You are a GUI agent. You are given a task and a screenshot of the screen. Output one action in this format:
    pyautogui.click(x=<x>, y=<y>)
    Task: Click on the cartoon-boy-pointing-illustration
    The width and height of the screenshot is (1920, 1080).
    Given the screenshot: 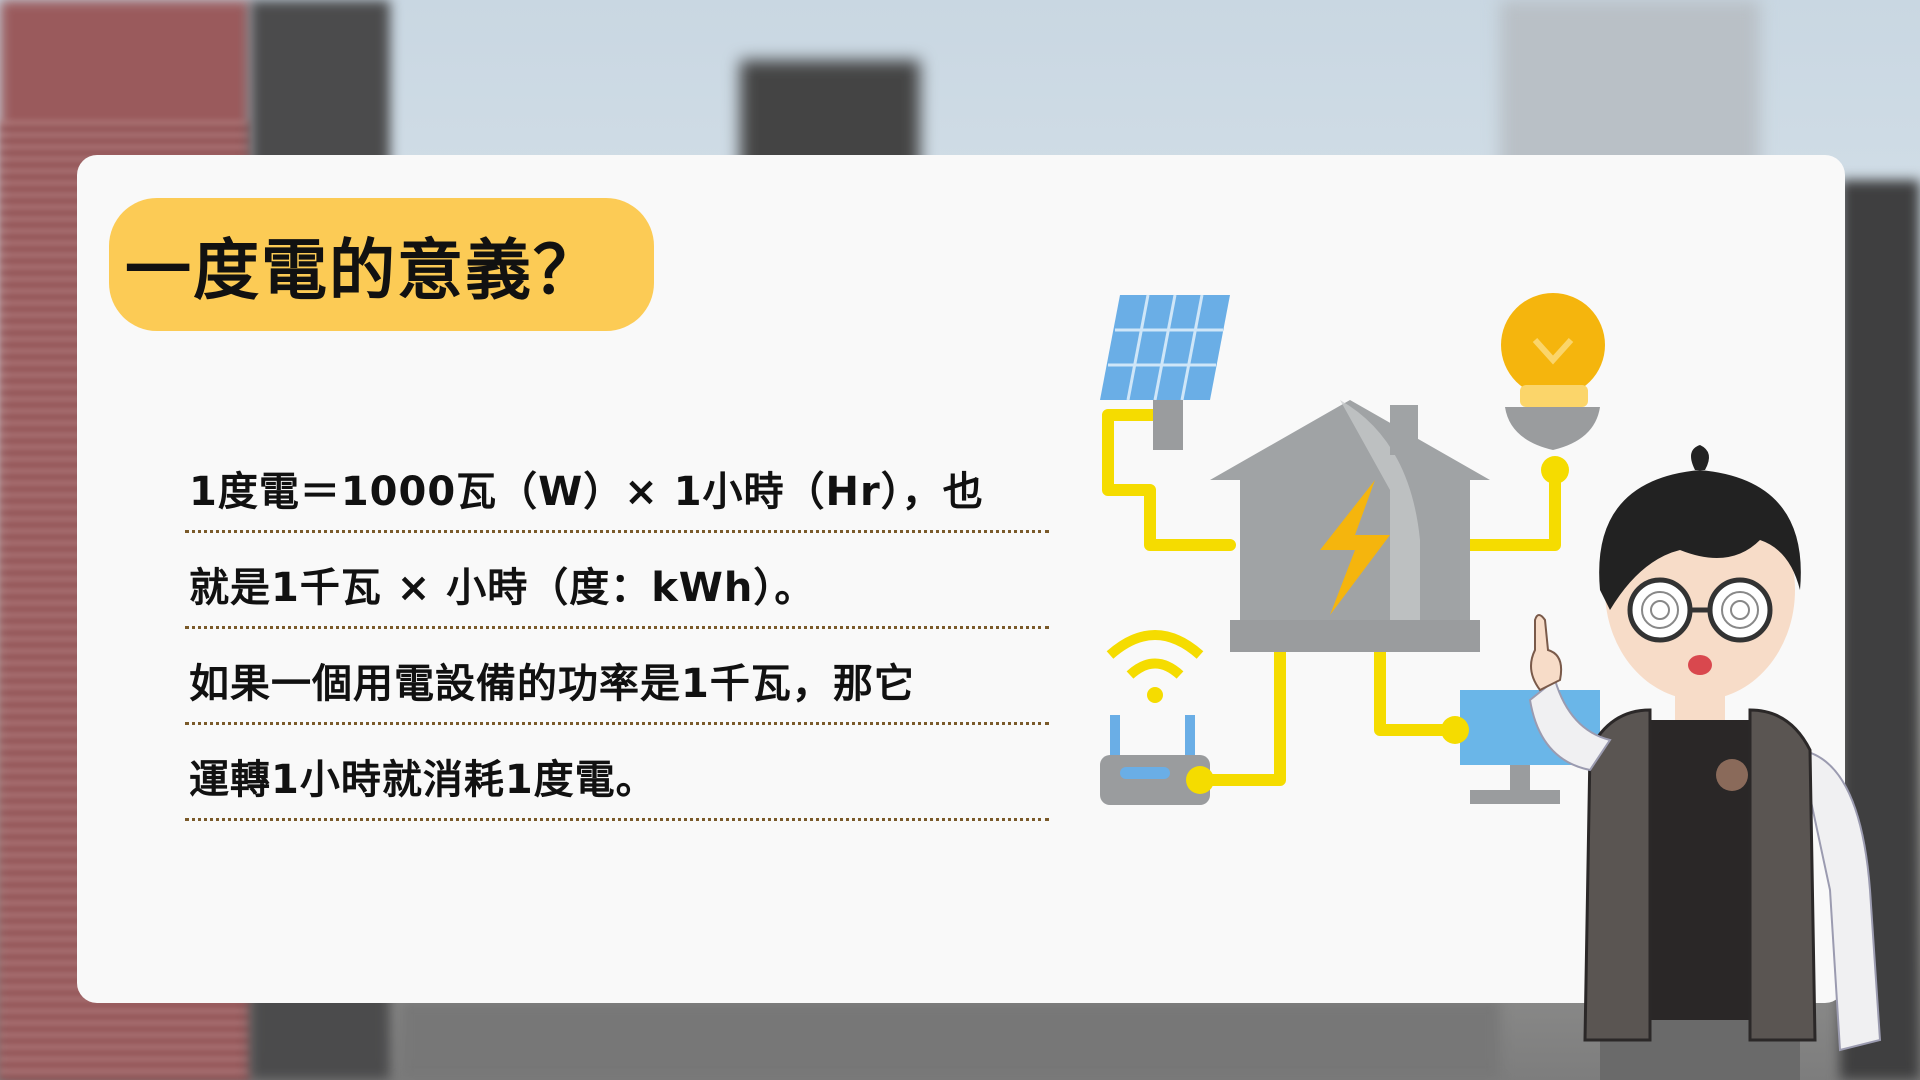 What is the action you would take?
    pyautogui.click(x=1705, y=762)
    